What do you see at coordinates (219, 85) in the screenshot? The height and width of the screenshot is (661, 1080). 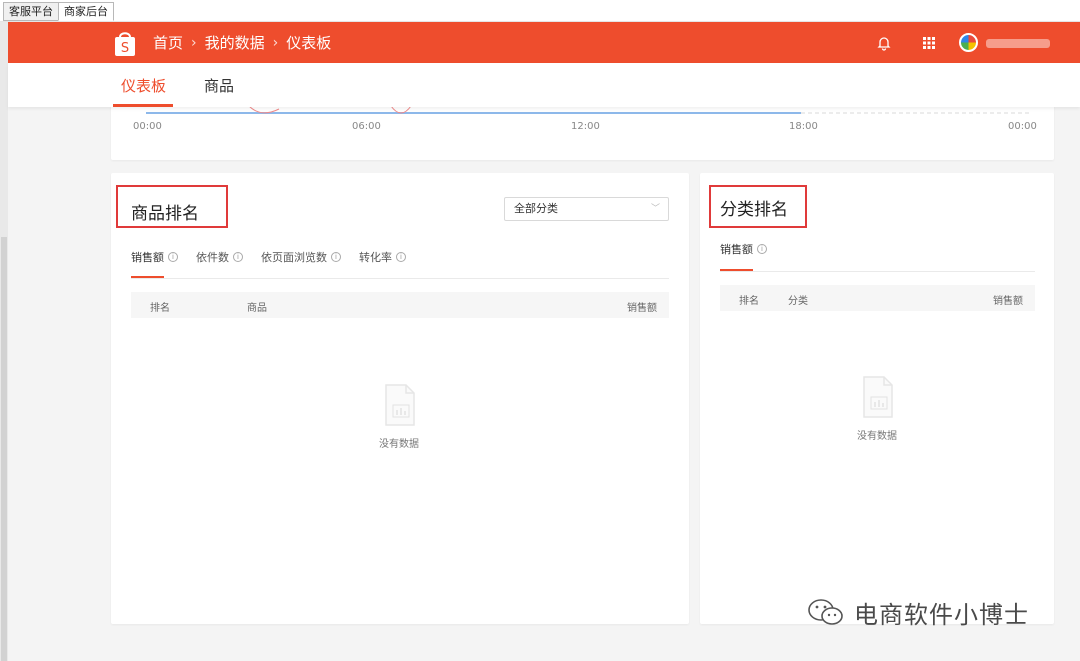 I see `tab-products: 商品` at bounding box center [219, 85].